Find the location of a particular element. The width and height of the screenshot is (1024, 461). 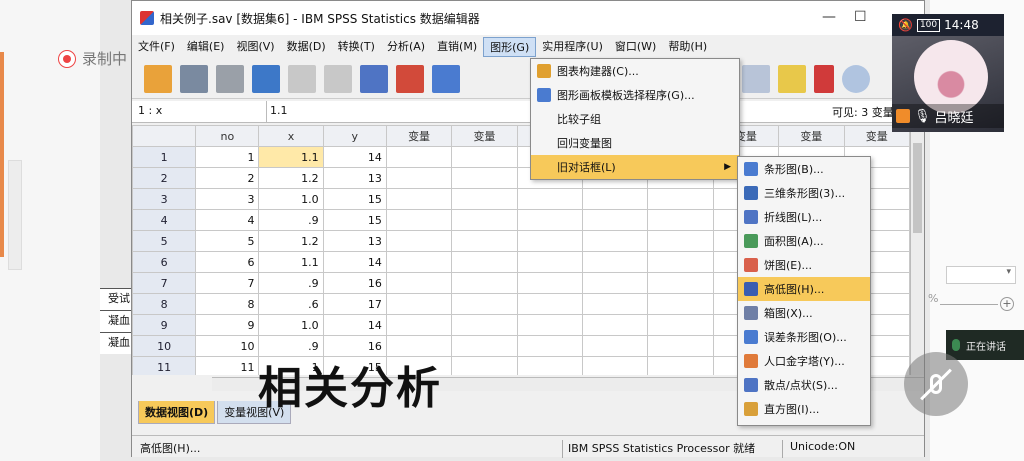

menu-window: 窗口(W) is located at coordinates (635, 47).